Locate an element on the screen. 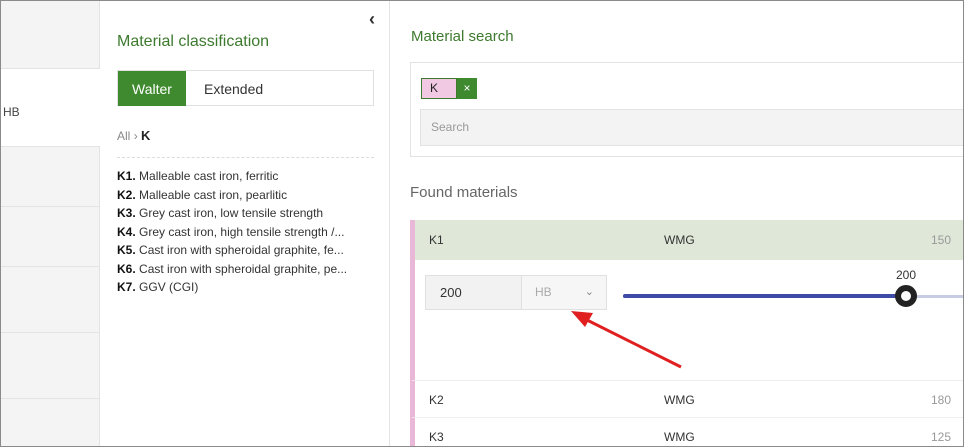 This screenshot has width=964, height=447. annotation-arrow-icon is located at coordinates (626, 340).